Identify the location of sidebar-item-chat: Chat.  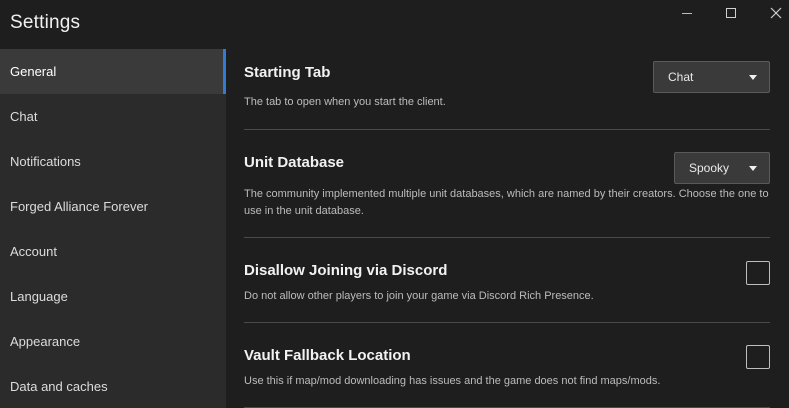
(113, 116).